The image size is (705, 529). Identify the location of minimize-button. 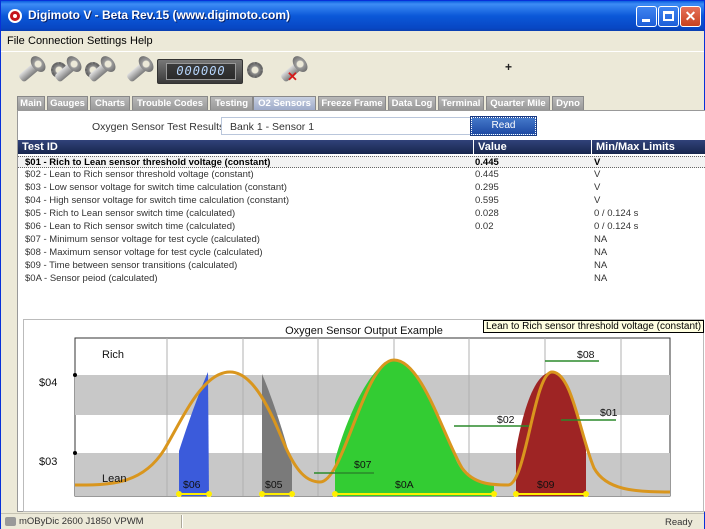
(646, 16).